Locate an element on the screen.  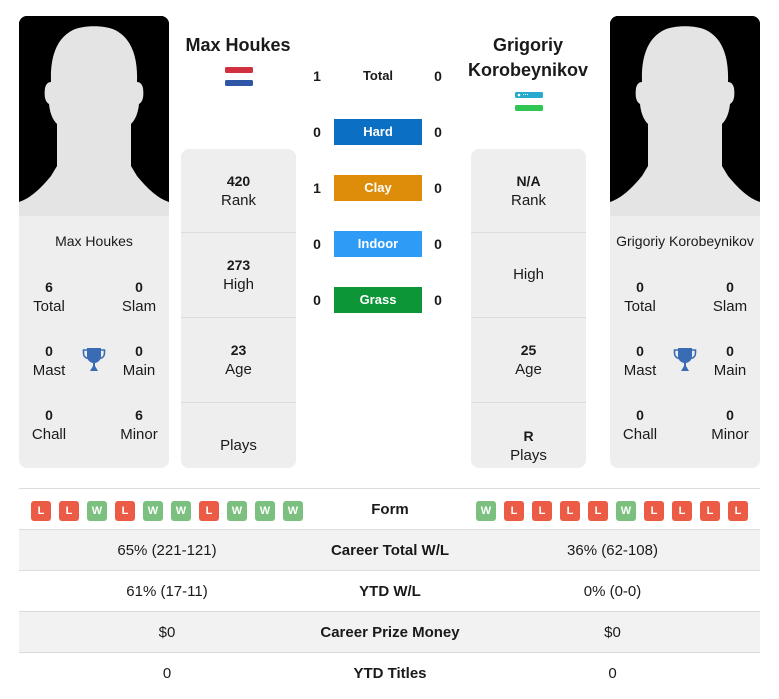
netherlands-flag-icon is located at coordinates (239, 76).